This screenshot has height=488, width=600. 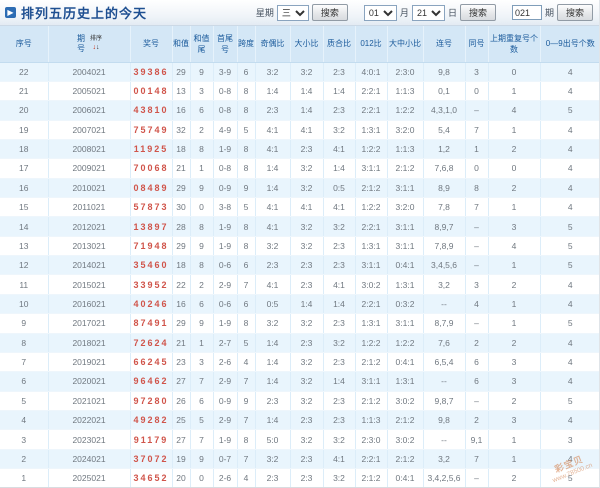 What do you see at coordinates (24, 72) in the screenshot?
I see `cell-0: 22` at bounding box center [24, 72].